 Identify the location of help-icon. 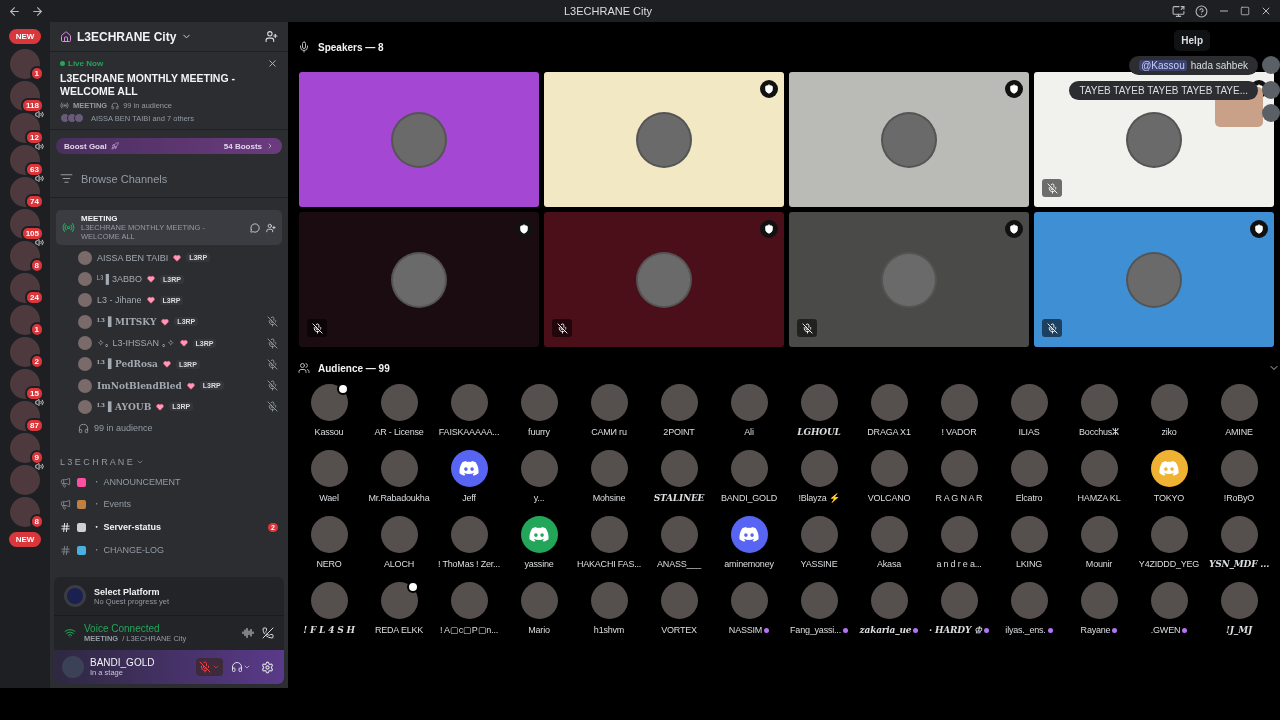
(1201, 11).